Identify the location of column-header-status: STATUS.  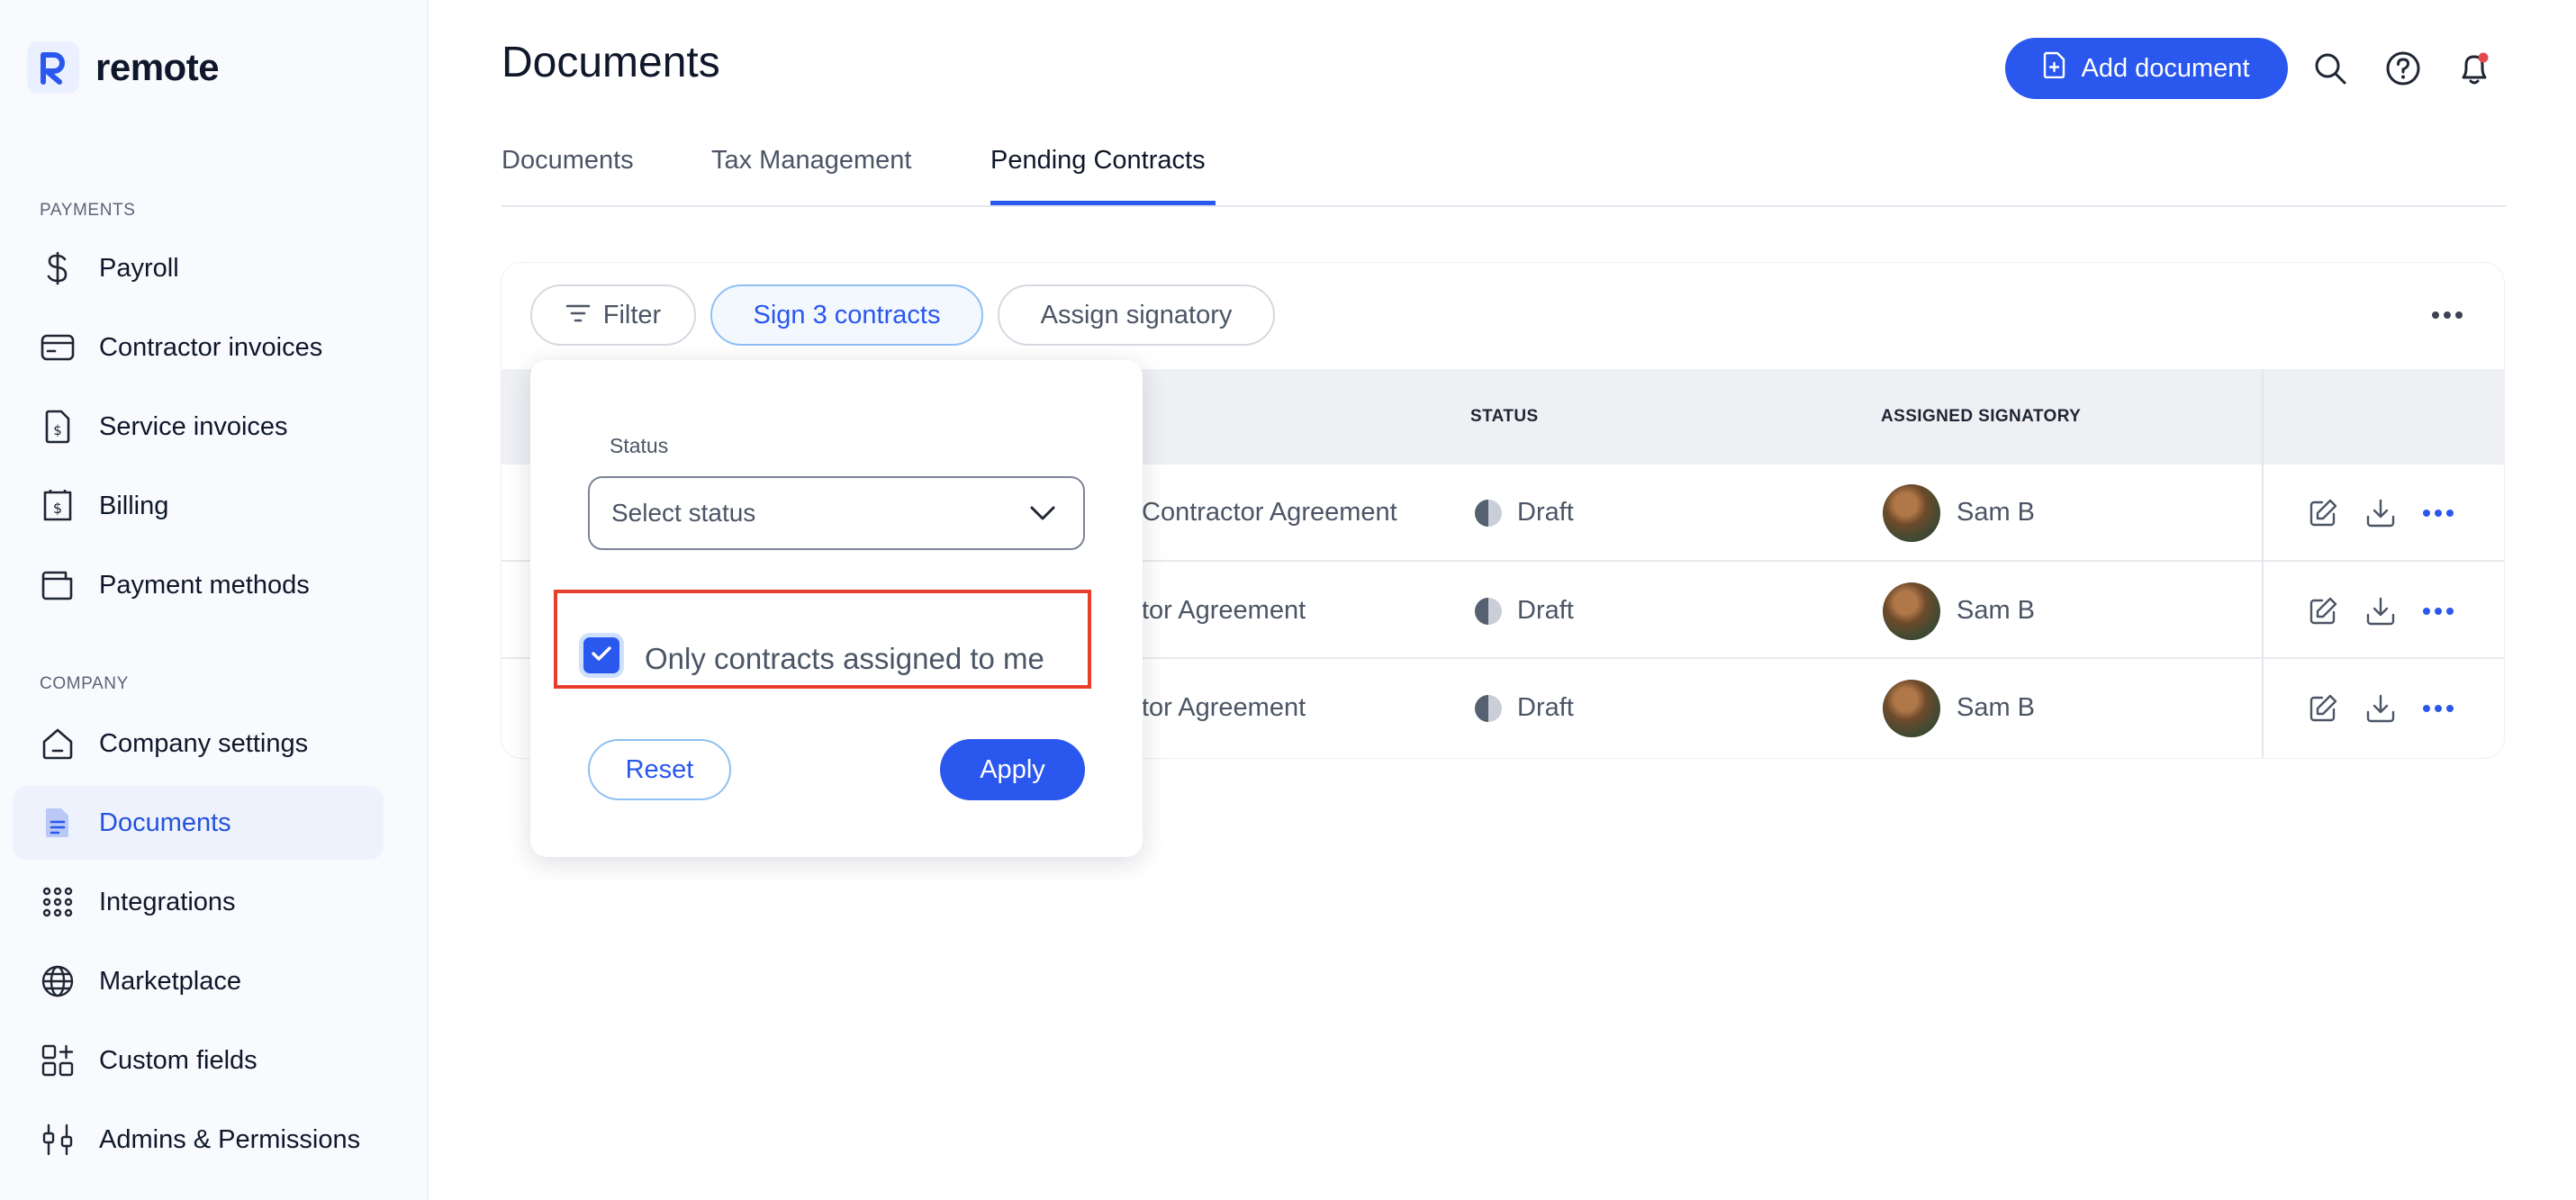
(1504, 416).